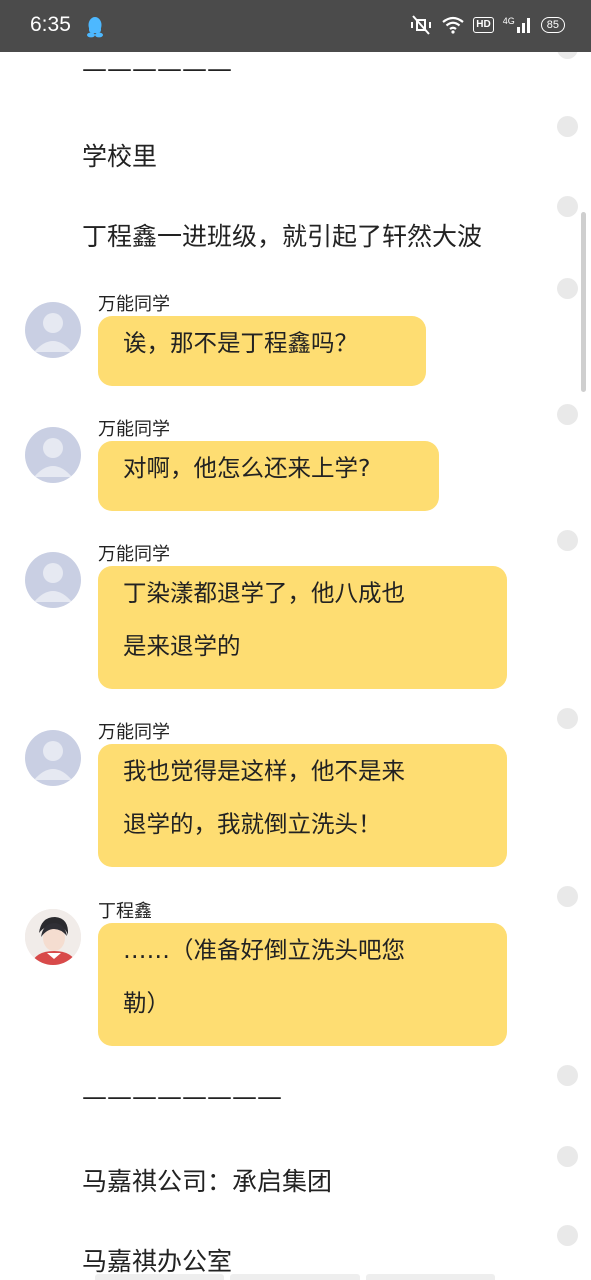  I want to click on bottom-overlay, so click(295, 1277).